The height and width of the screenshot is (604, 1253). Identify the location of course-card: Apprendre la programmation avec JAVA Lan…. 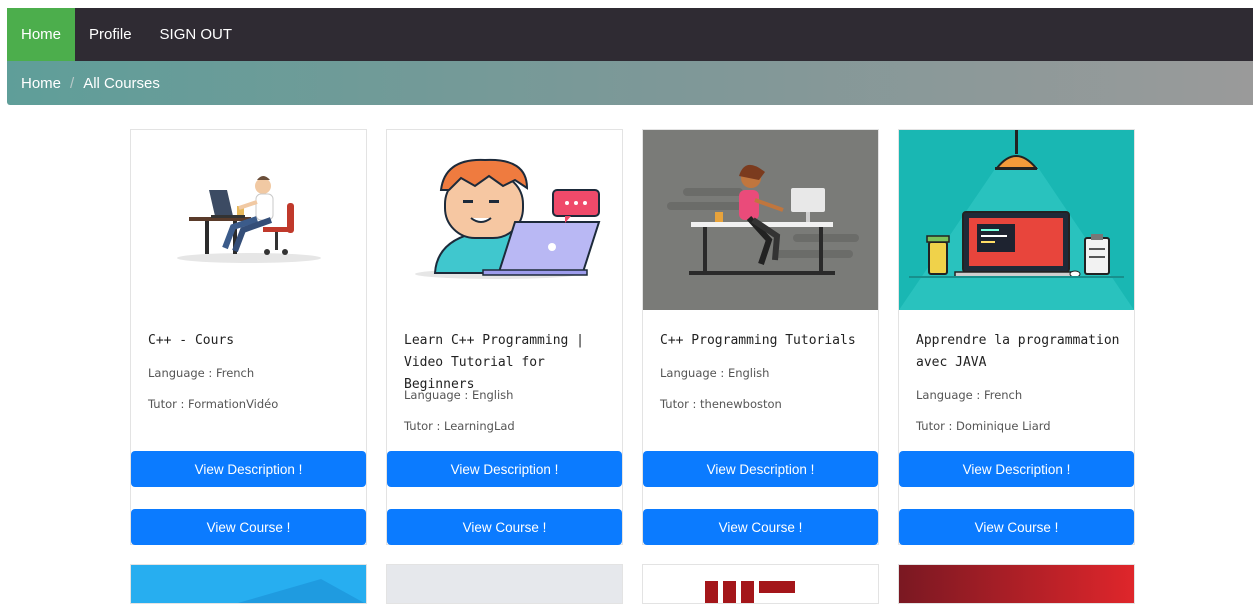
(1016, 337).